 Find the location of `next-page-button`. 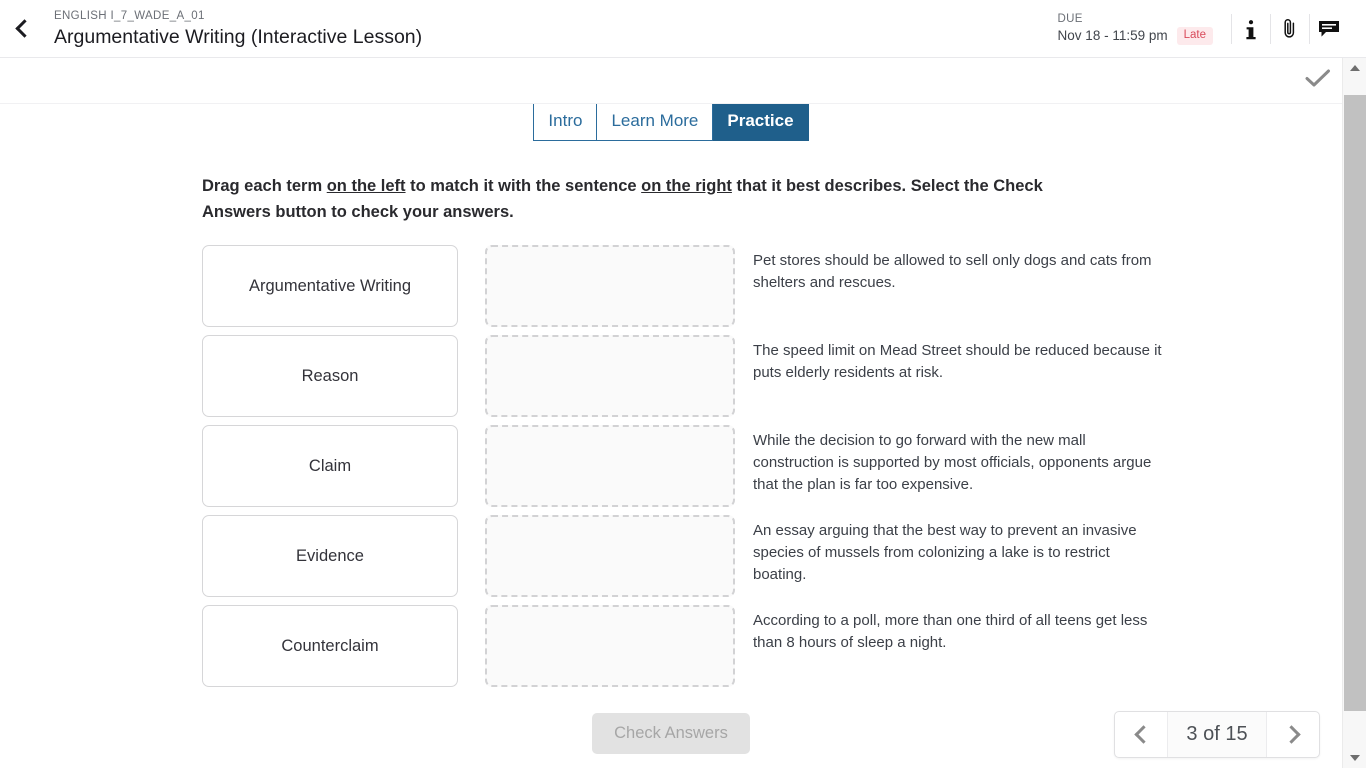

next-page-button is located at coordinates (1293, 734).